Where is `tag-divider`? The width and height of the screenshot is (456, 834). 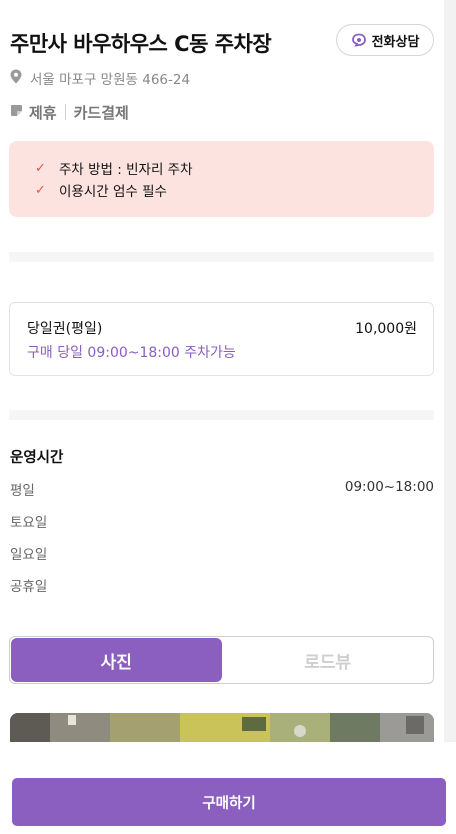
tag-divider is located at coordinates (65, 112).